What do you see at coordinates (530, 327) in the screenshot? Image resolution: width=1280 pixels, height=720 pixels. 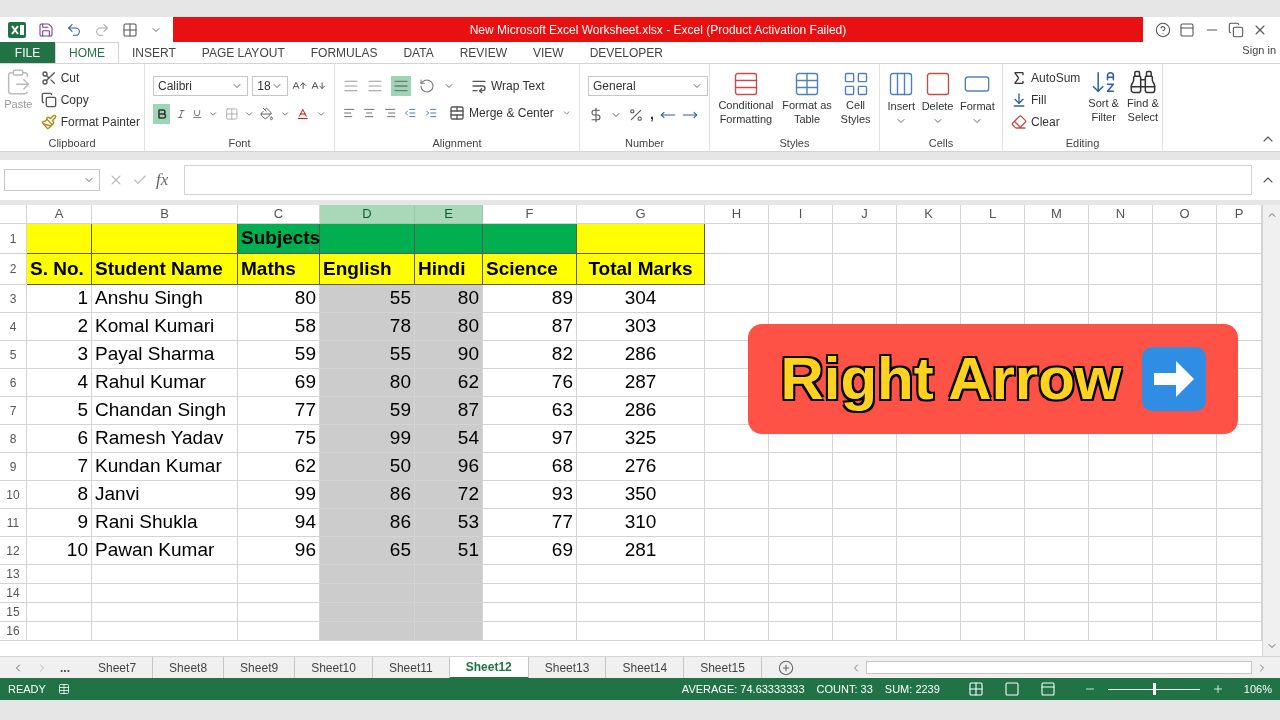 I see `table-cell: 87` at bounding box center [530, 327].